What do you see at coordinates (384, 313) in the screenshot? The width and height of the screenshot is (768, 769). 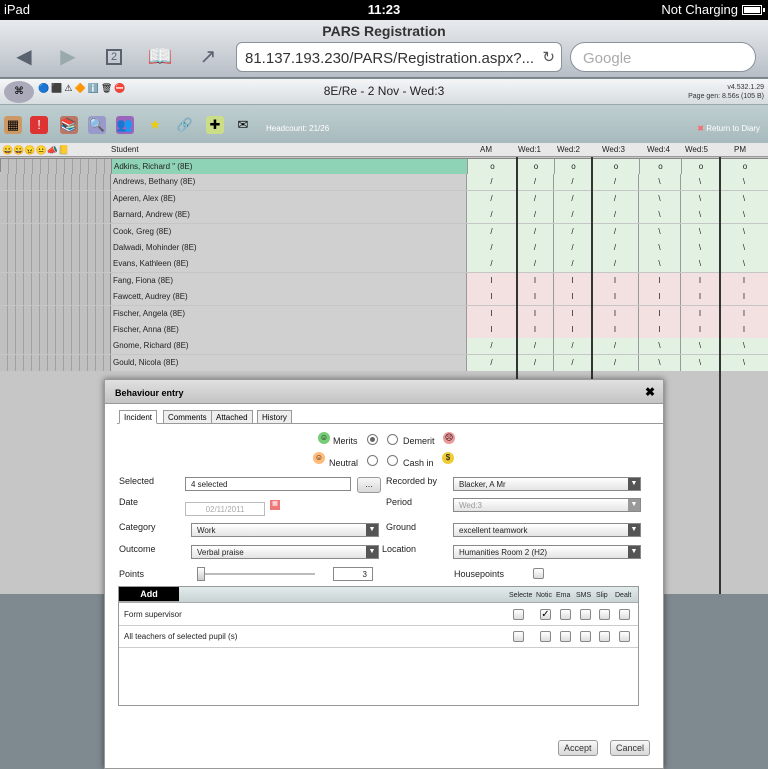 I see `table-row: Fischer, Angela (8E) I I I I I I I` at bounding box center [384, 313].